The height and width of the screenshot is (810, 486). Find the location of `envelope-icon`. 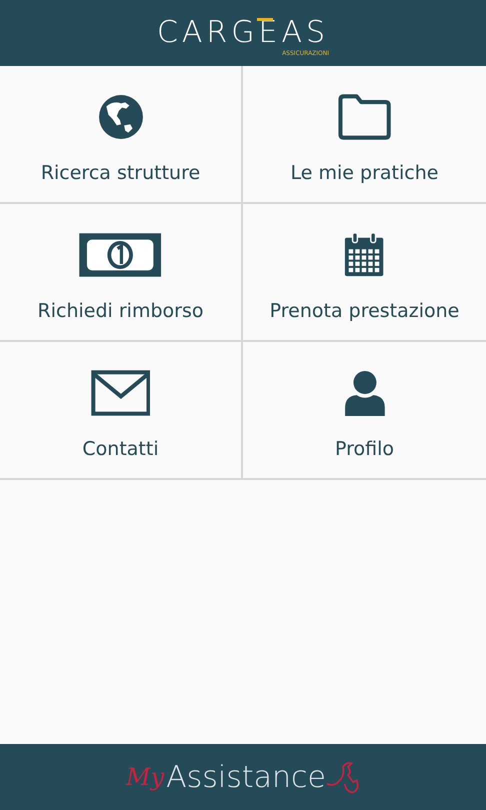

envelope-icon is located at coordinates (120, 393).